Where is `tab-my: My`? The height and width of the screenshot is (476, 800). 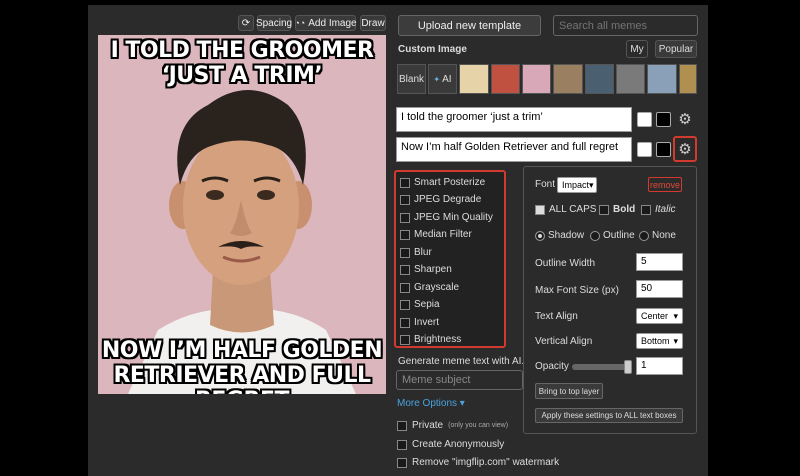
tab-my: My is located at coordinates (637, 49).